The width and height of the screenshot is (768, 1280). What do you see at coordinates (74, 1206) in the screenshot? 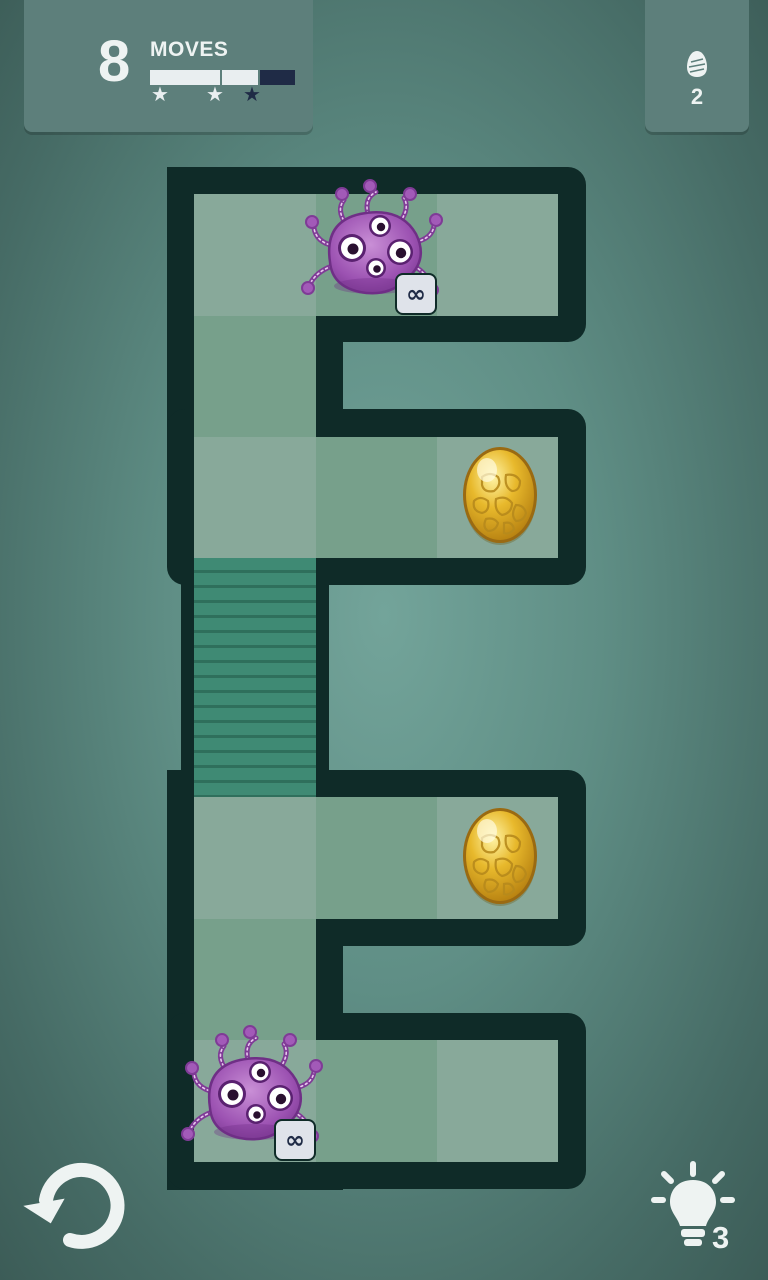
I see `undo-icon` at bounding box center [74, 1206].